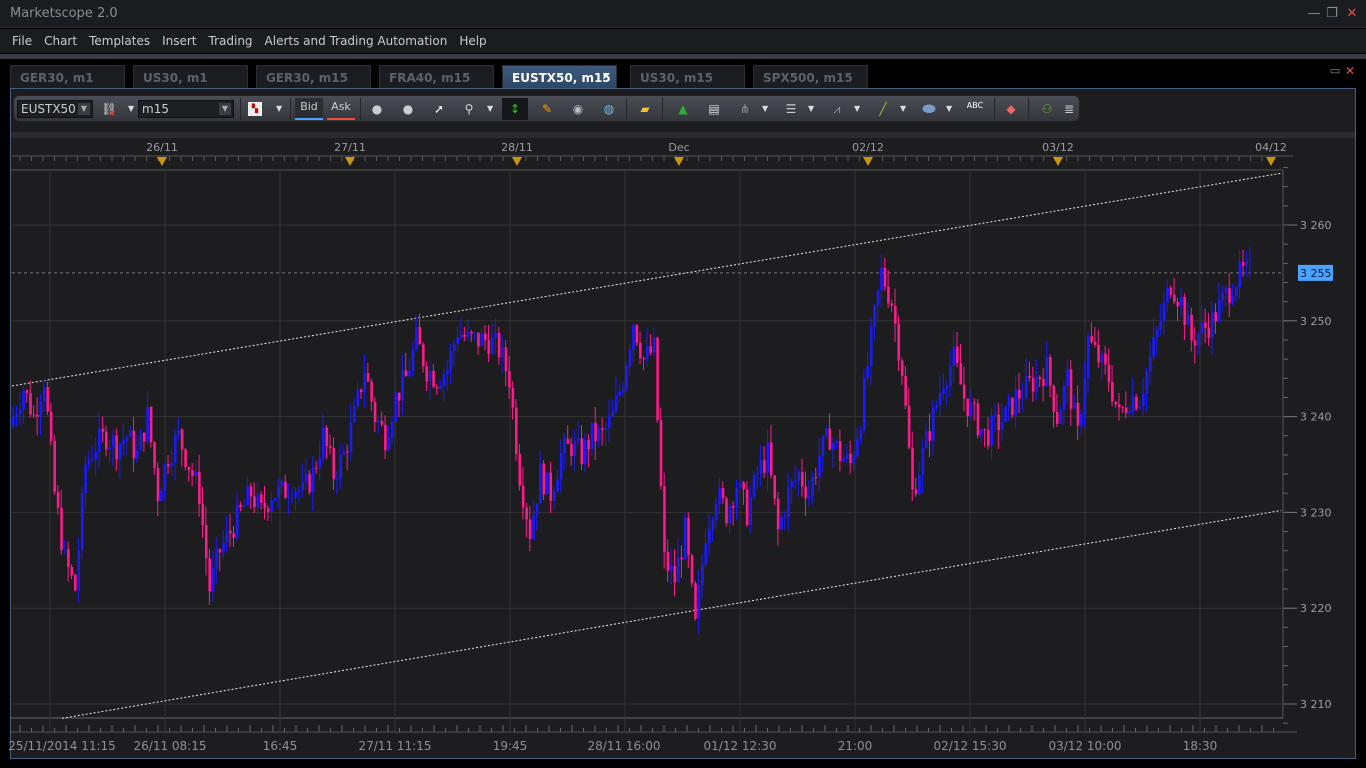 The height and width of the screenshot is (768, 1366). What do you see at coordinates (162, 147) in the screenshot?
I see `date-label: 26/11` at bounding box center [162, 147].